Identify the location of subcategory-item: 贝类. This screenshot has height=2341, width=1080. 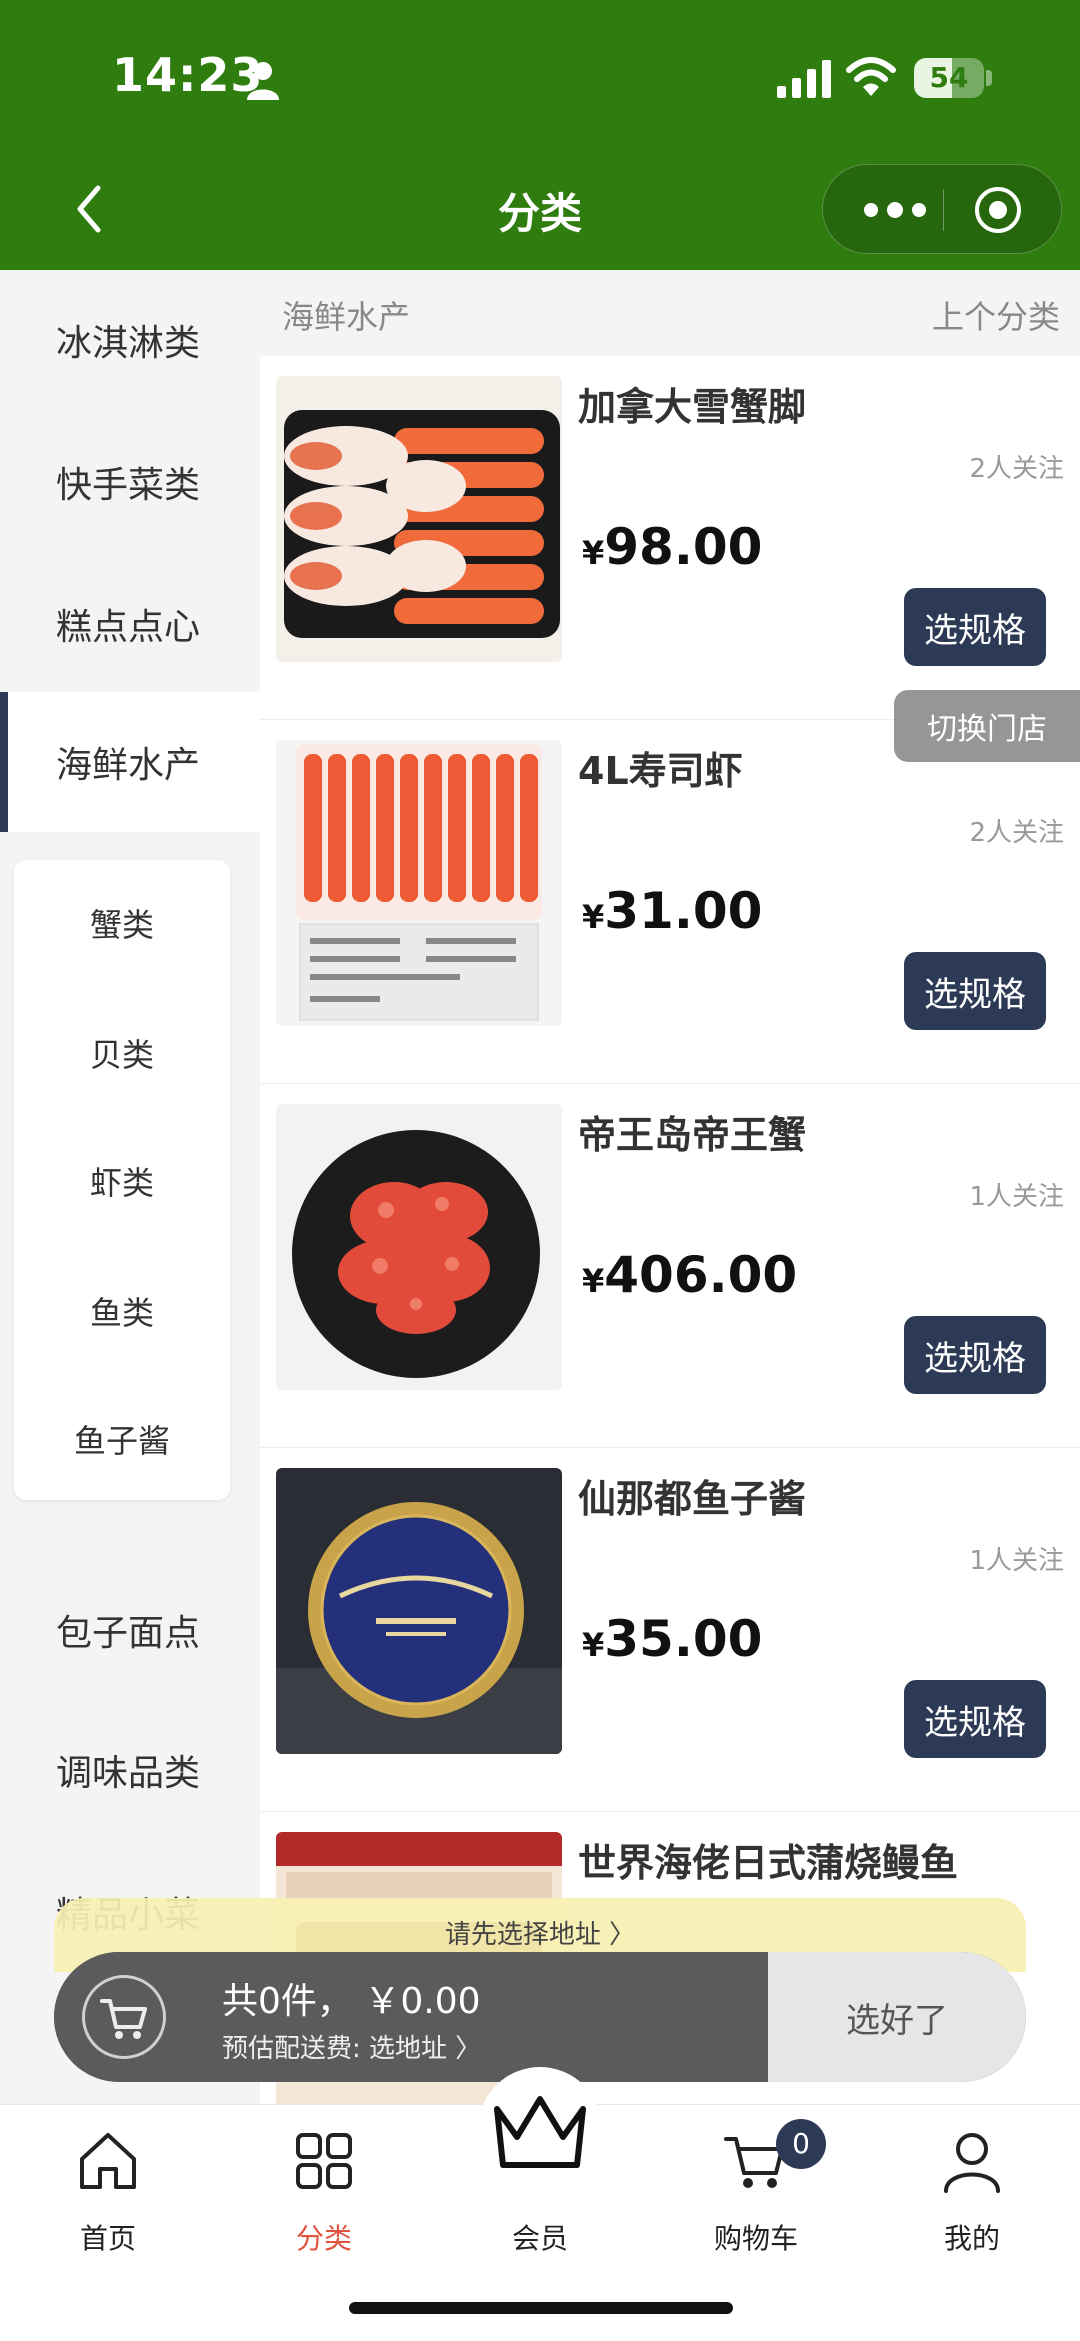
(122, 1055).